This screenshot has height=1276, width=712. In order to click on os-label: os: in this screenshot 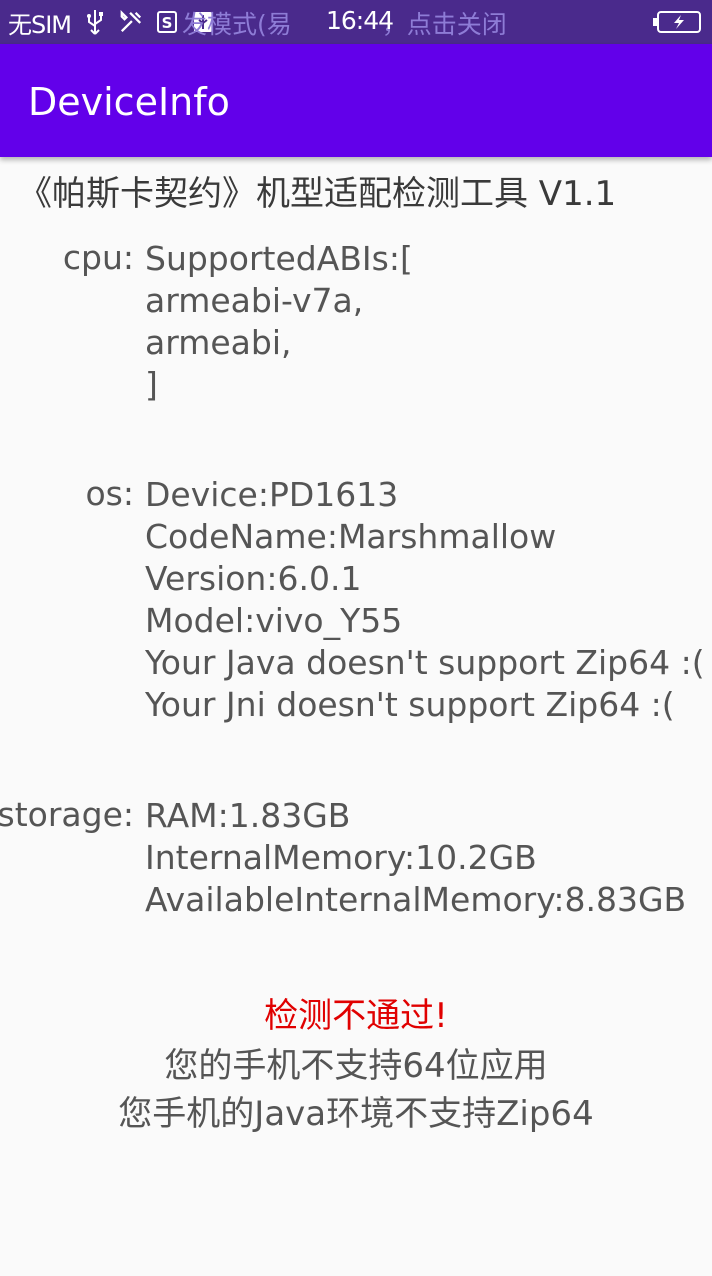, I will do `click(109, 493)`.